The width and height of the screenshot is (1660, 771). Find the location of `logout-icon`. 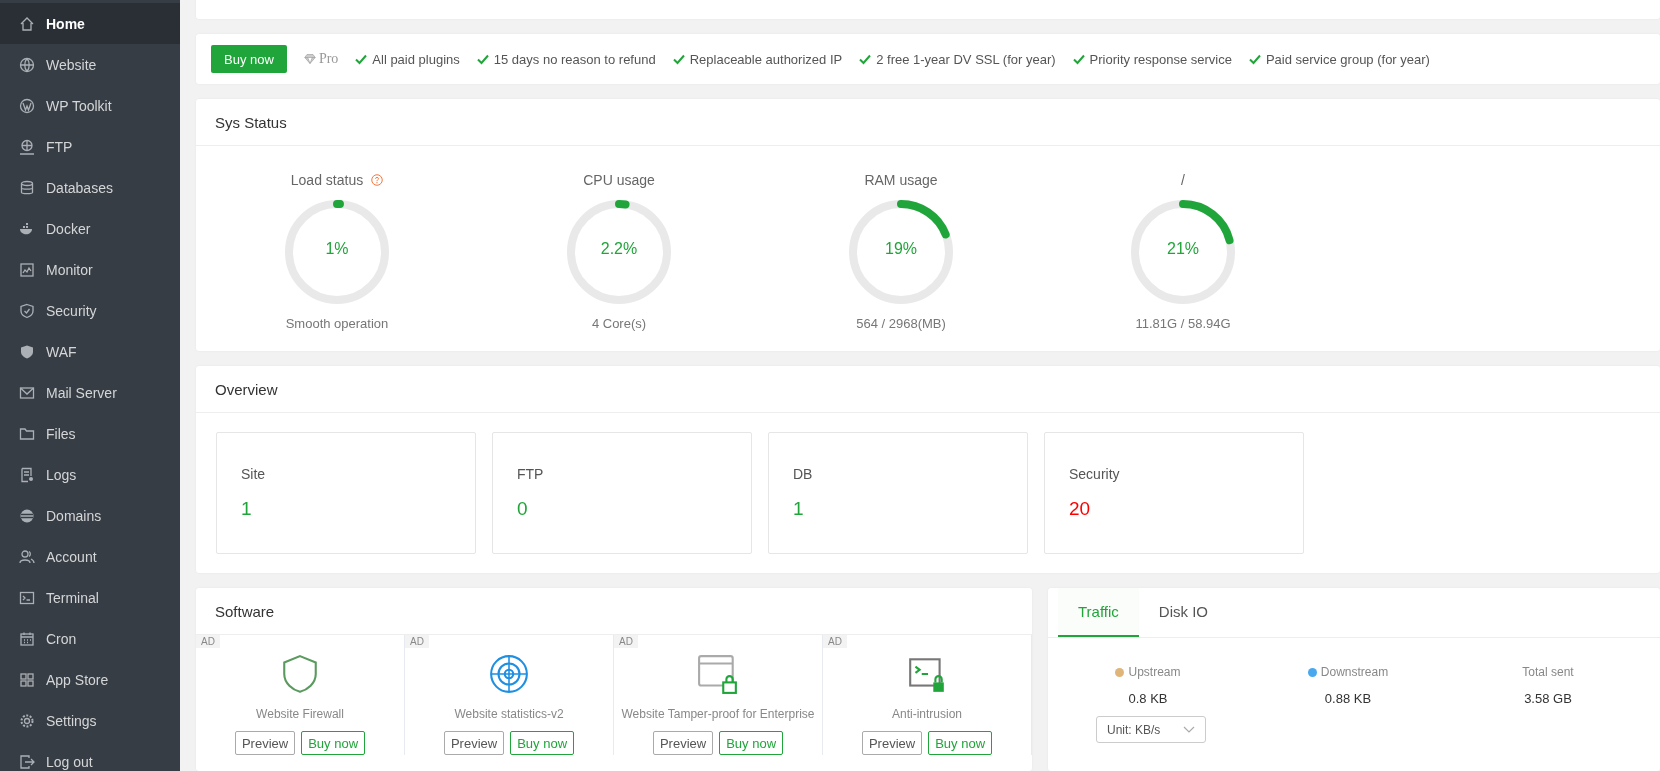

logout-icon is located at coordinates (27, 761).